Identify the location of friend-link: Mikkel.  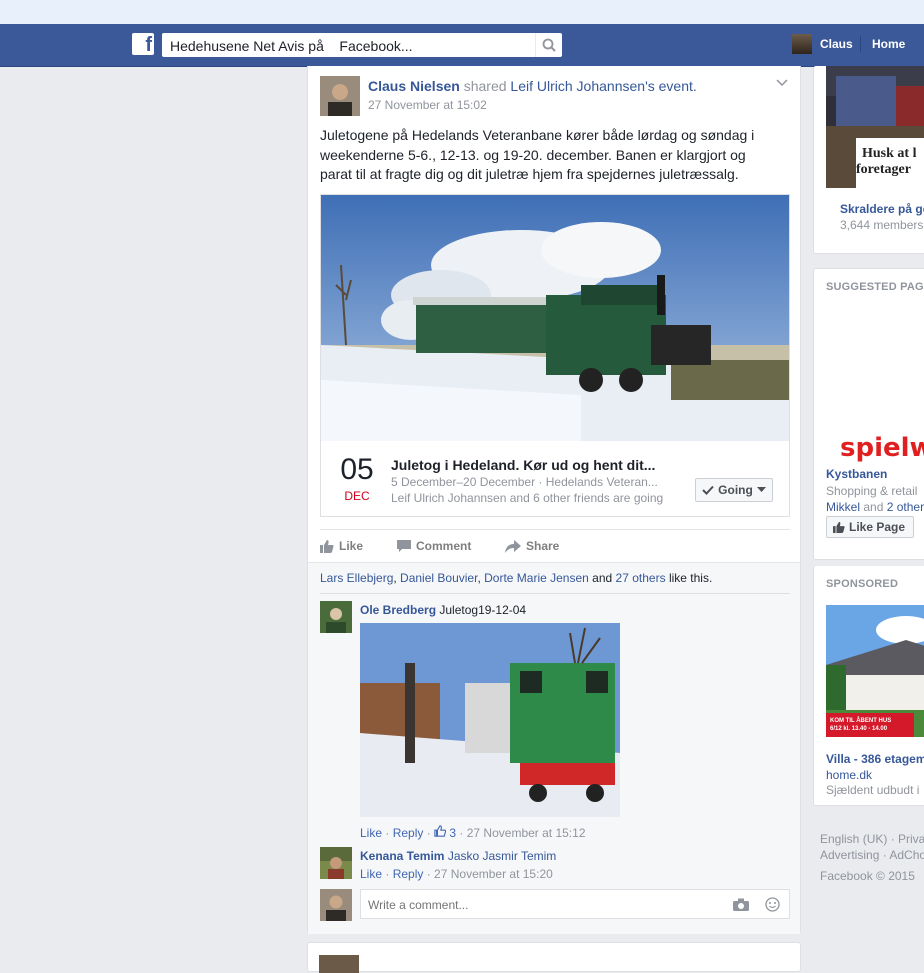
(843, 507).